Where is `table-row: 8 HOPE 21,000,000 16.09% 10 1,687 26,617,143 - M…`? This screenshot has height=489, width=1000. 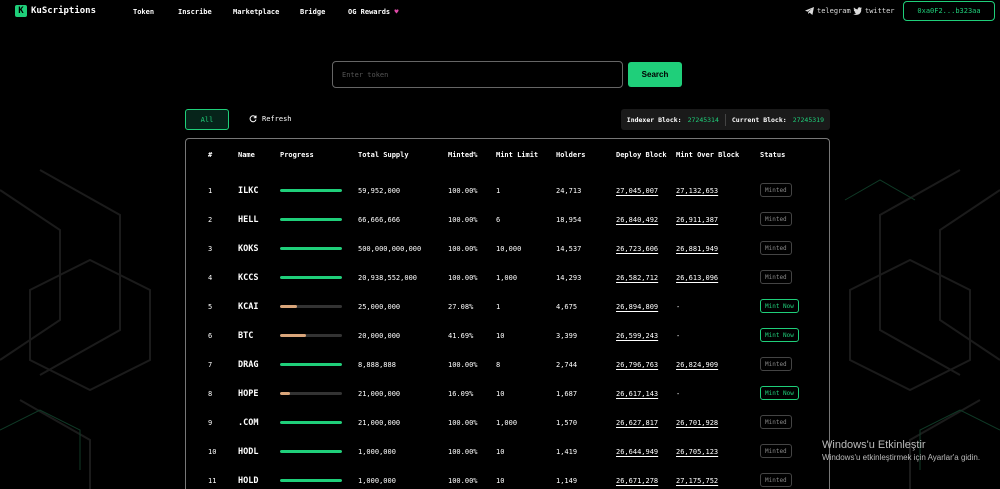
table-row: 8 HOPE 21,000,000 16.09% 10 1,687 26,617,143 - M… is located at coordinates (508, 401).